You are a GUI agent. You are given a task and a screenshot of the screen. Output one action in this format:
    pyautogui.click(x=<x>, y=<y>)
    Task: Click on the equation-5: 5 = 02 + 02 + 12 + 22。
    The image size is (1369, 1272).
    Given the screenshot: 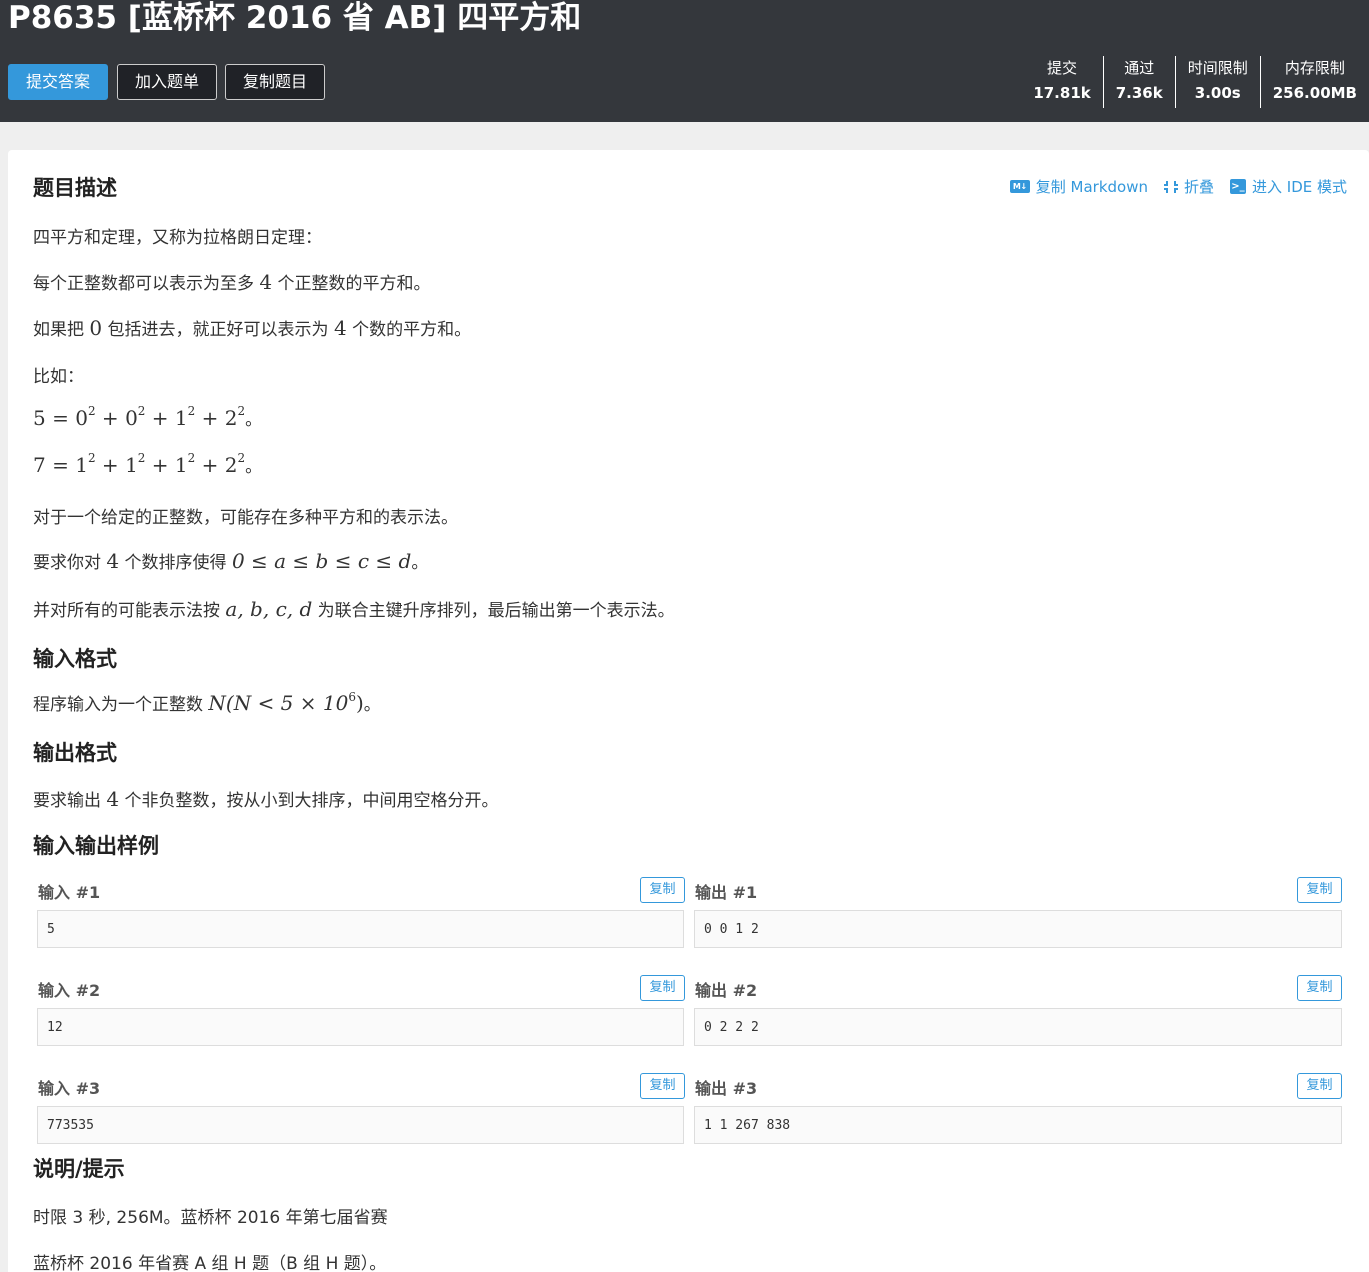 What is the action you would take?
    pyautogui.click(x=148, y=417)
    